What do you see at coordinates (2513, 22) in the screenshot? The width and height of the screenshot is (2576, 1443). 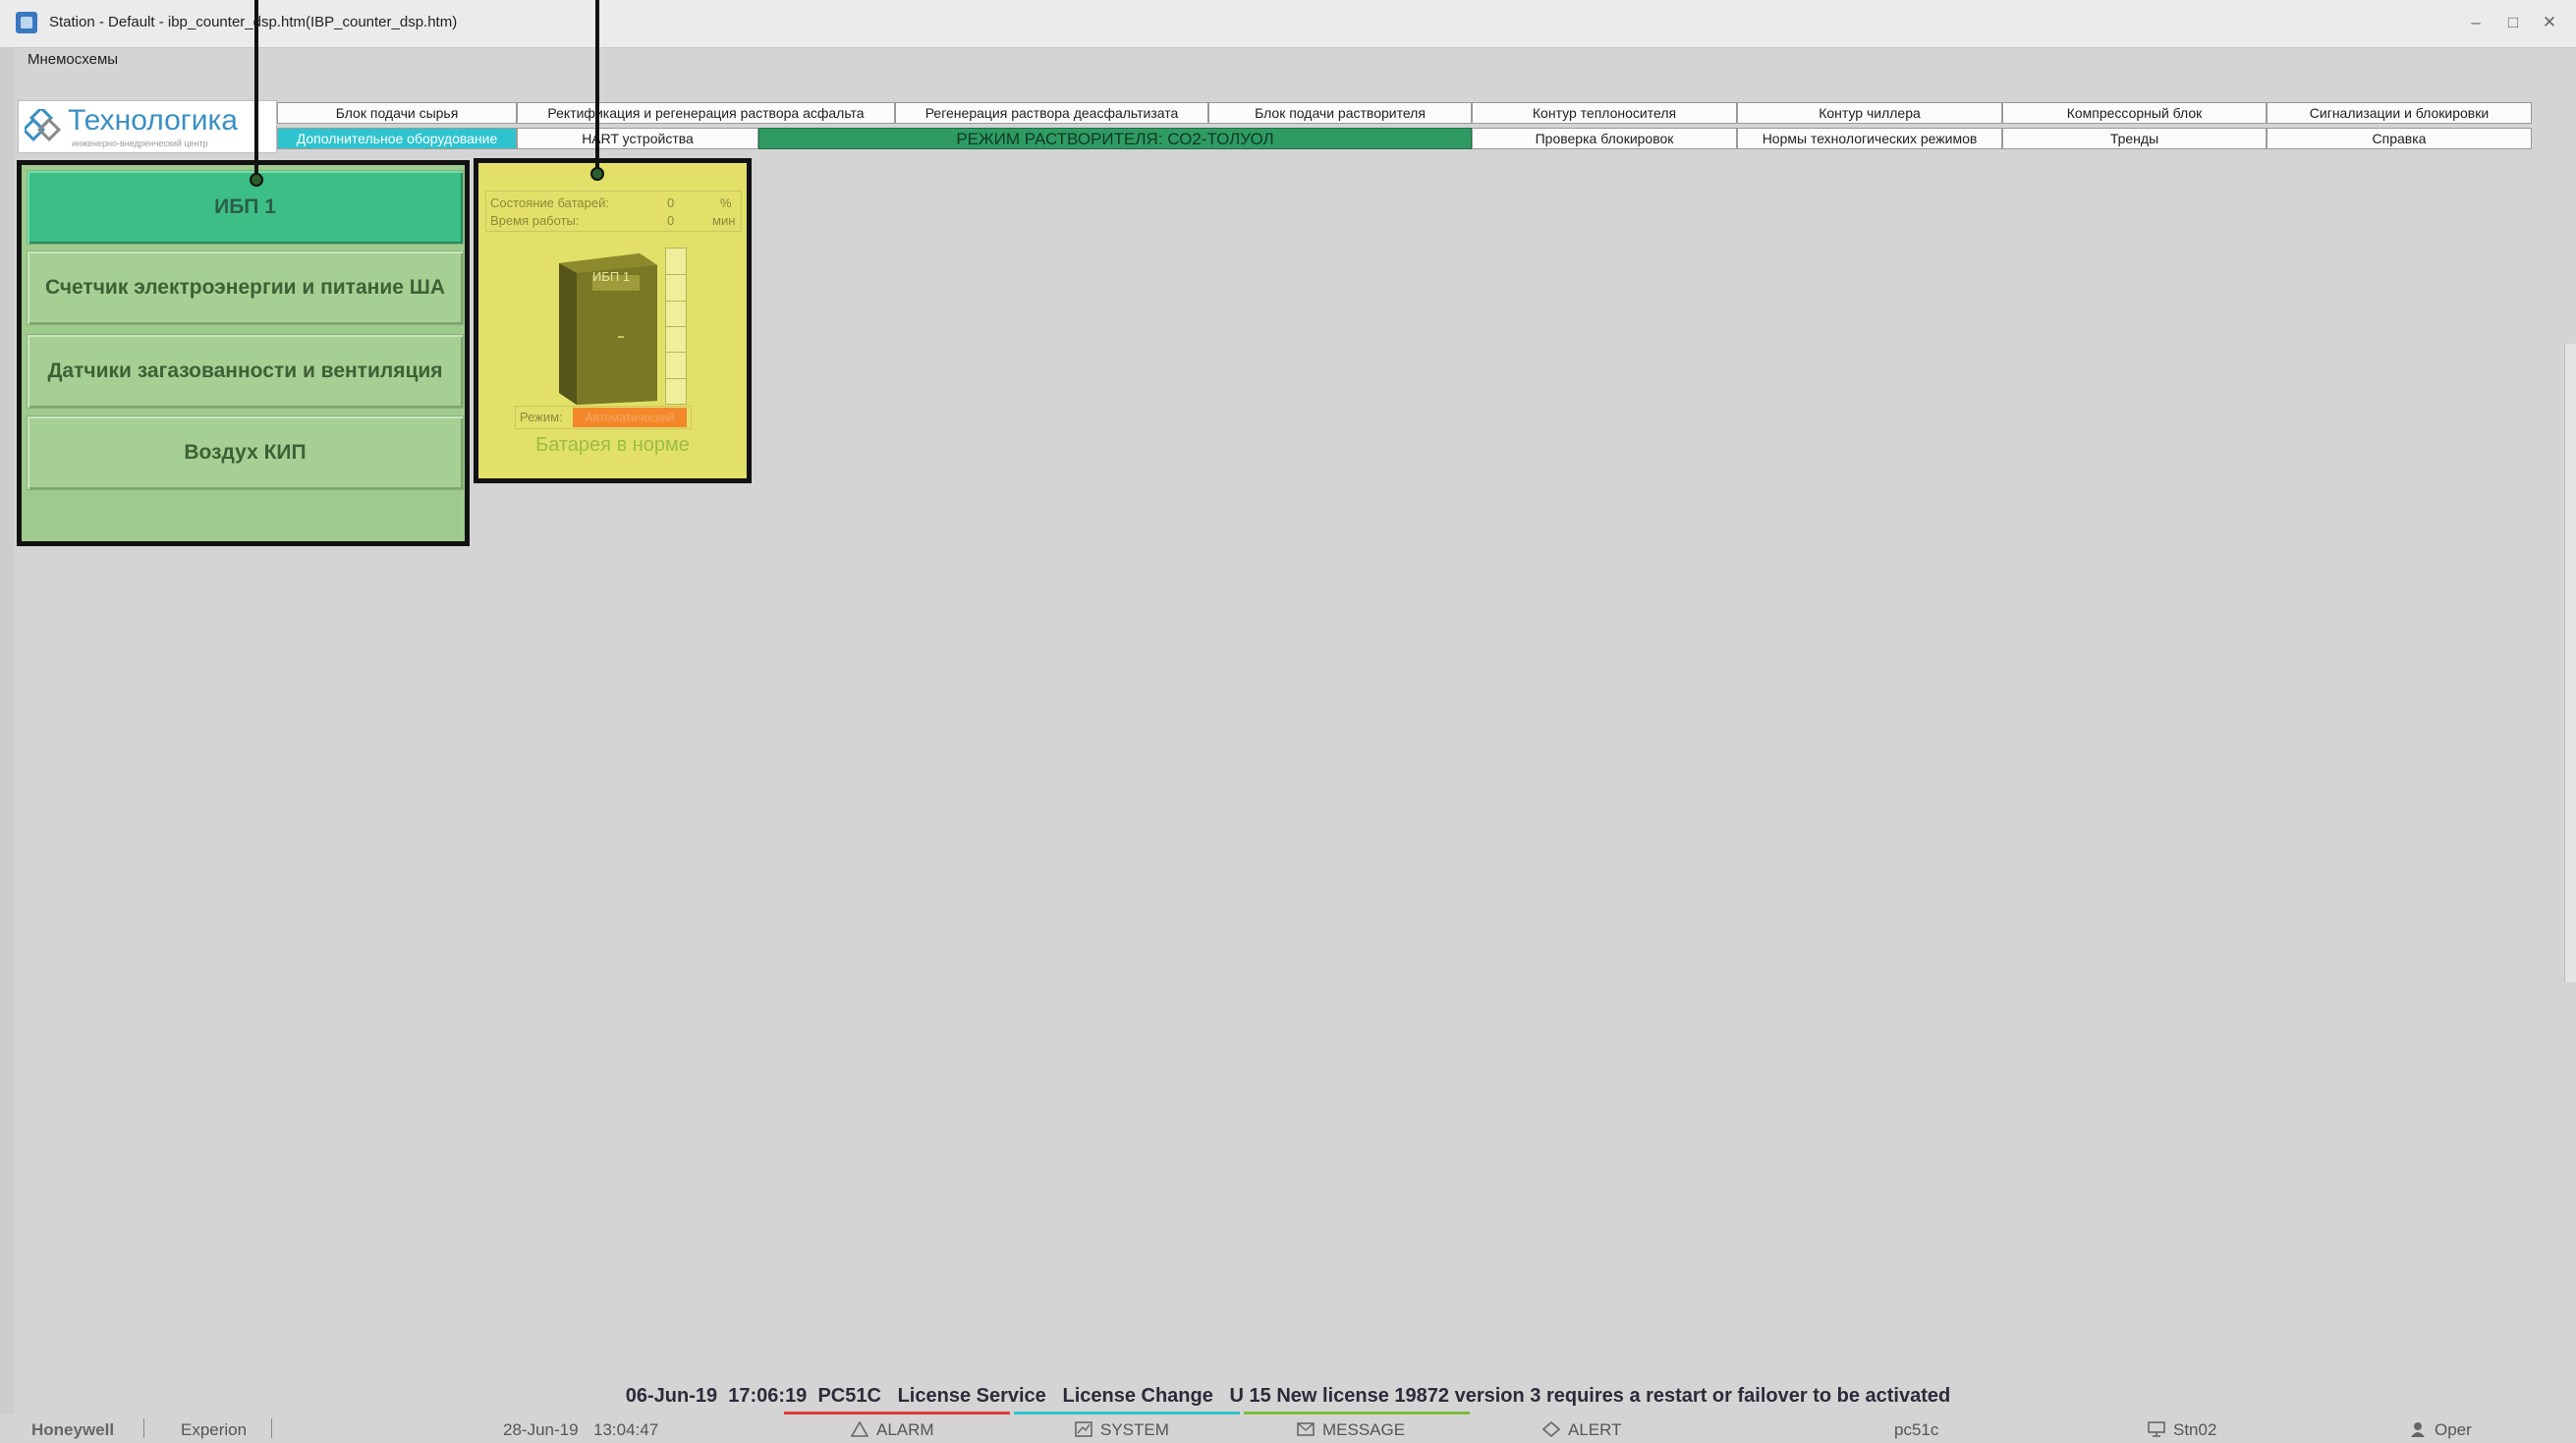 I see `maximize-button: □` at bounding box center [2513, 22].